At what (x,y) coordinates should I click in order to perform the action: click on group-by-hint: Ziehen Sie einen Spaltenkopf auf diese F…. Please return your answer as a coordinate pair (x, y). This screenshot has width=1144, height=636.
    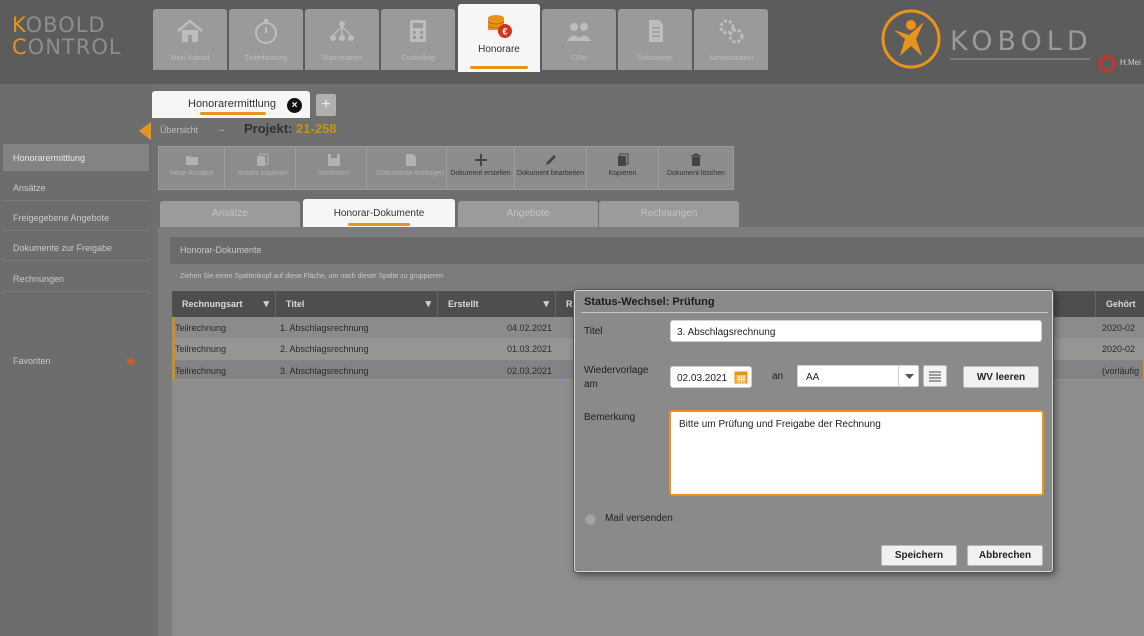
    Looking at the image, I should click on (312, 276).